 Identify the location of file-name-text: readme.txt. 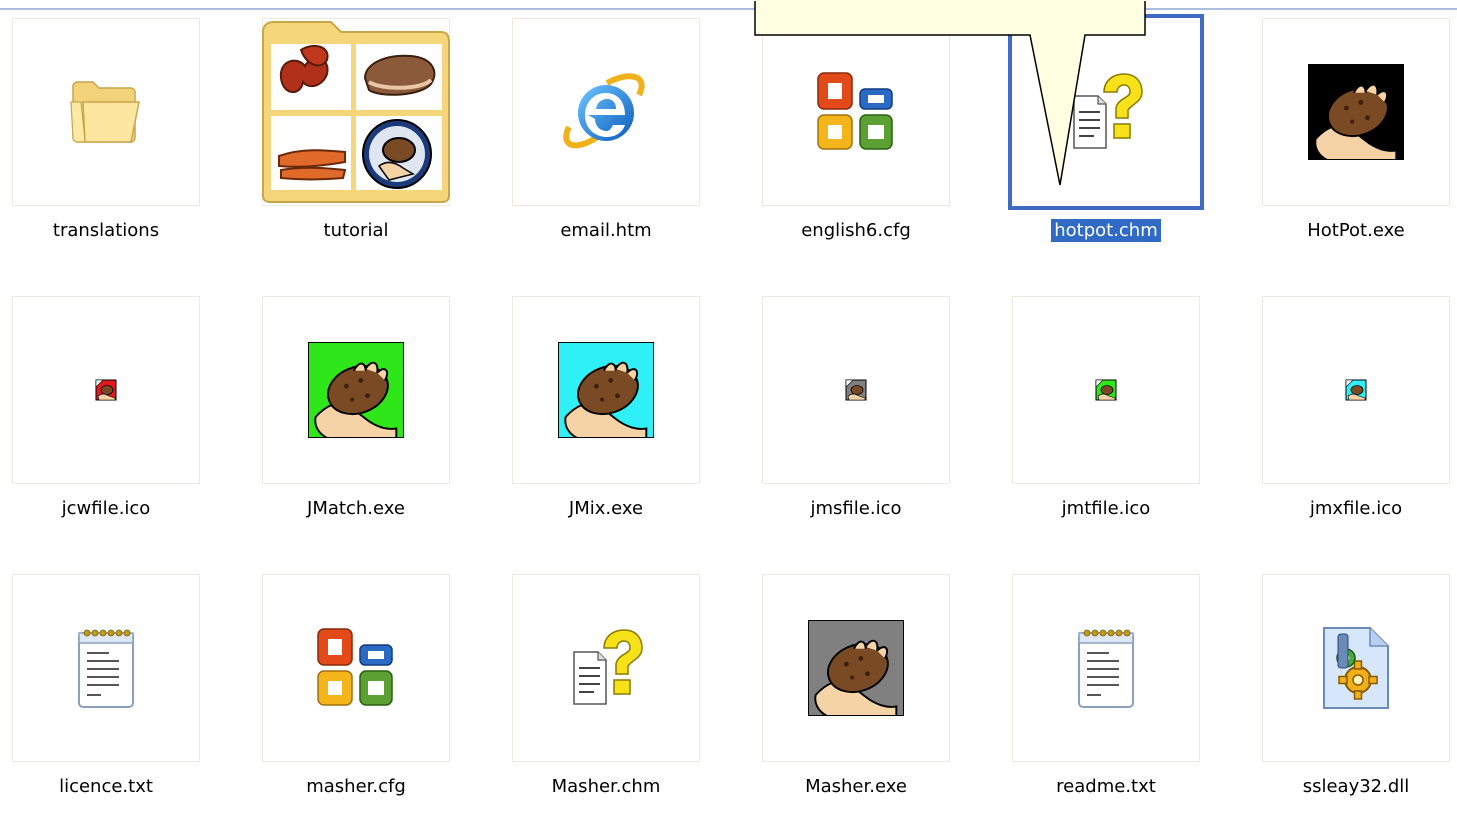
(1106, 786).